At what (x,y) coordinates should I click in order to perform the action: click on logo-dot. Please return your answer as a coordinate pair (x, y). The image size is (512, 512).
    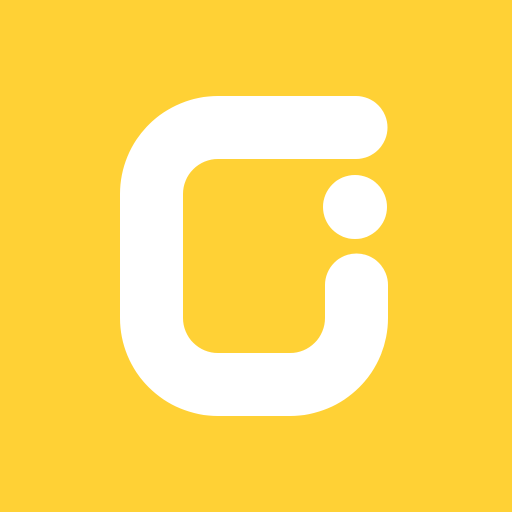
    Looking at the image, I should click on (355, 207).